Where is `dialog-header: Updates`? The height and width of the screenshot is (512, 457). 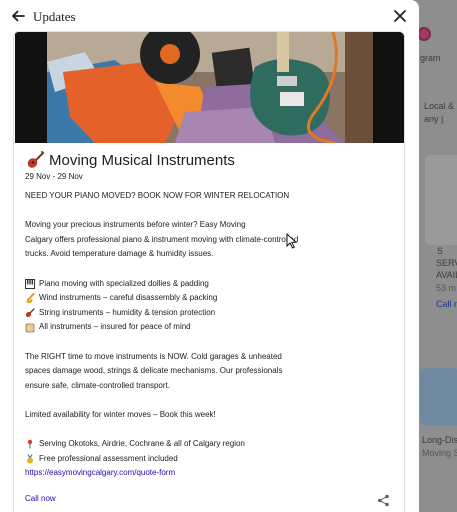
dialog-header: Updates is located at coordinates (209, 16).